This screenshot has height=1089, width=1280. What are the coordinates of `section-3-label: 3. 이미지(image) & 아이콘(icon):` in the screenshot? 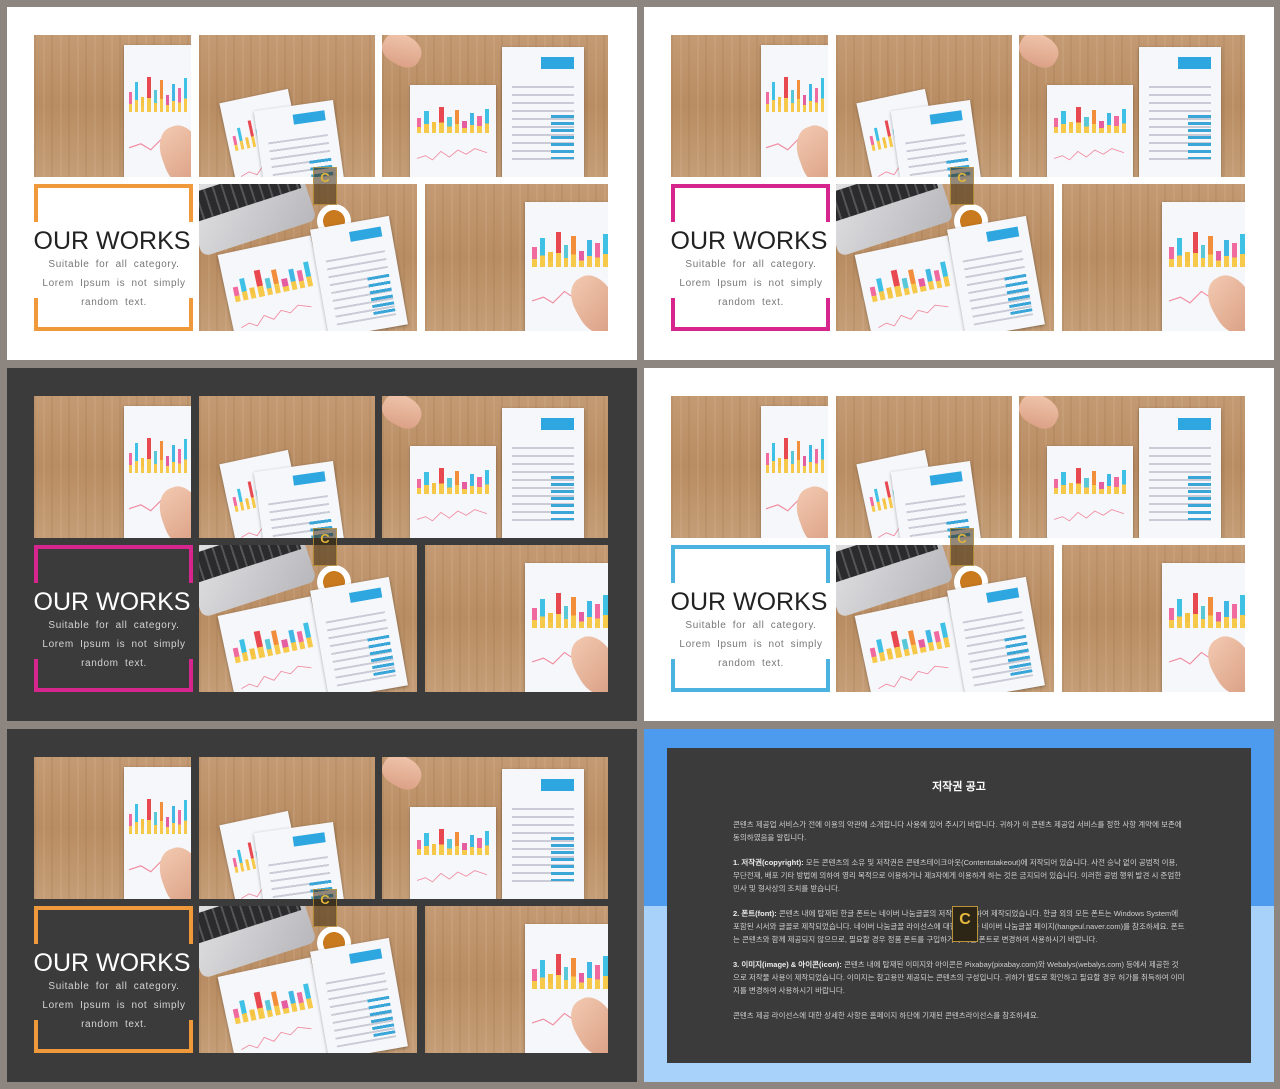 It's located at (787, 964).